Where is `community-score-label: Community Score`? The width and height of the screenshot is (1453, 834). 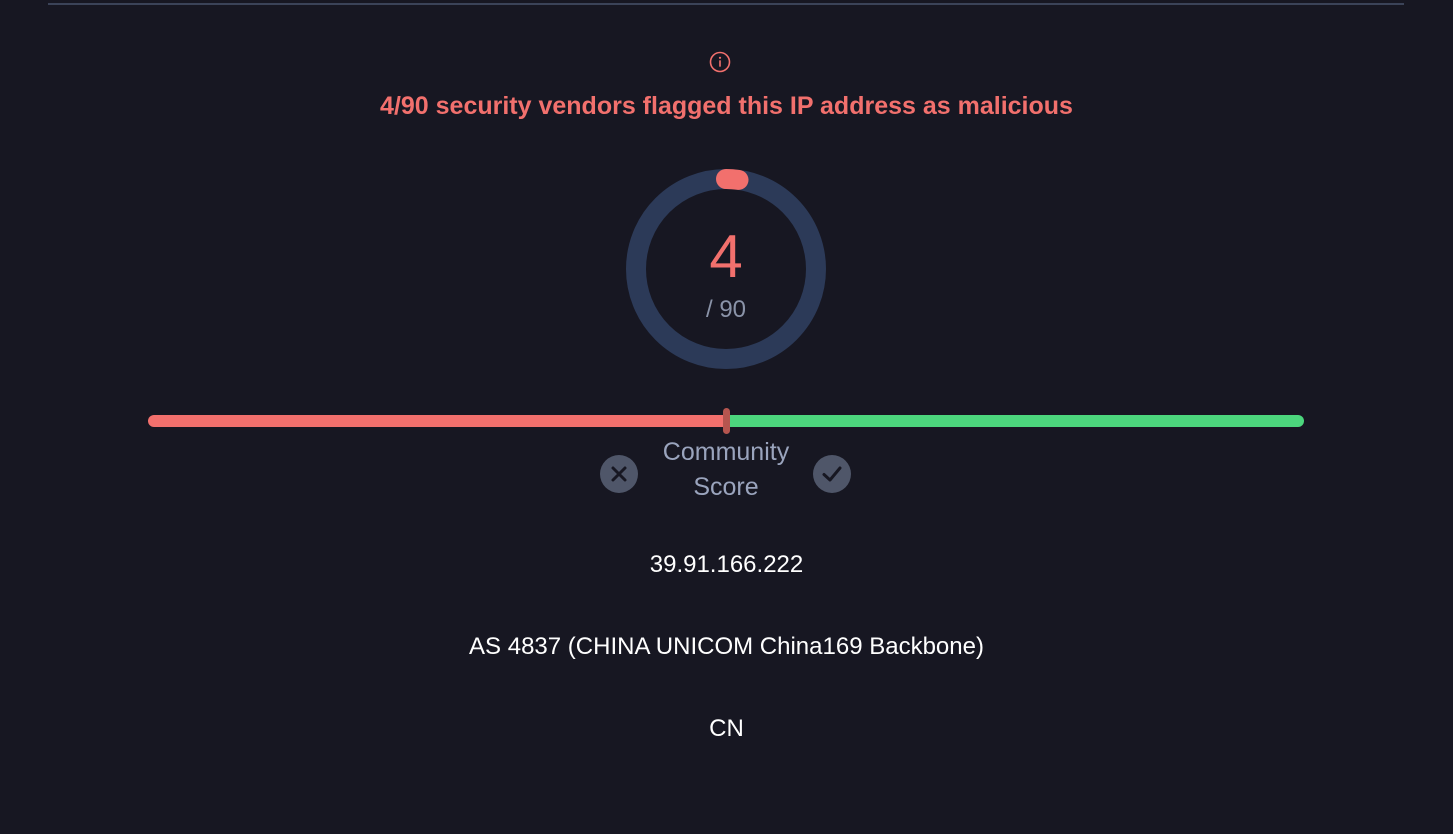
community-score-label: Community Score is located at coordinates (726, 470).